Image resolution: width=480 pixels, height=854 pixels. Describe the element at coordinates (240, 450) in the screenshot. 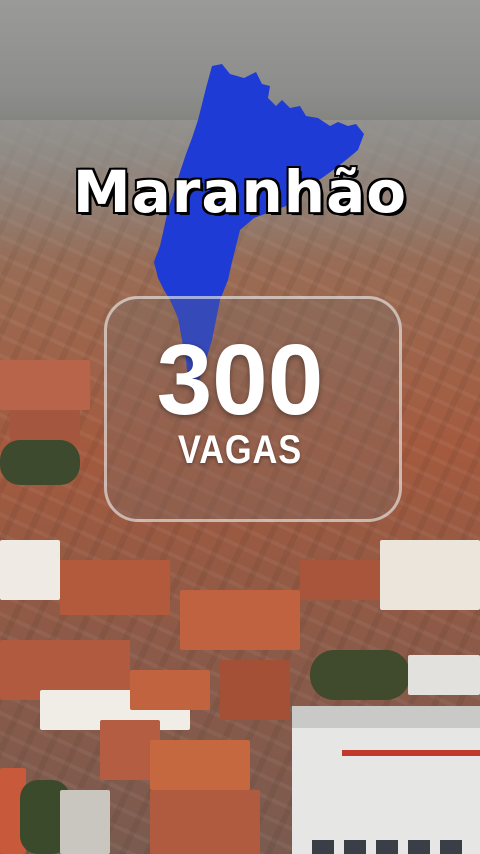

I see `vagas-label: VAGAS` at that location.